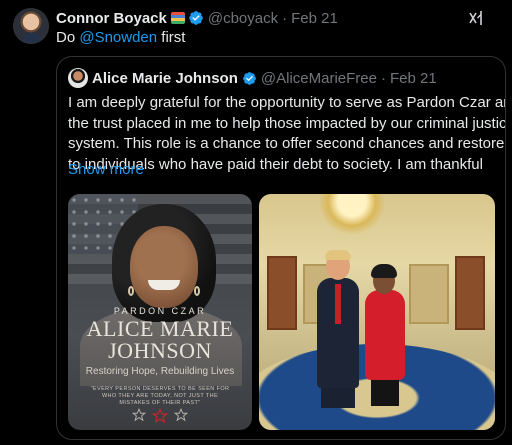  Describe the element at coordinates (385, 335) in the screenshot. I see `woman-red-suit` at that location.